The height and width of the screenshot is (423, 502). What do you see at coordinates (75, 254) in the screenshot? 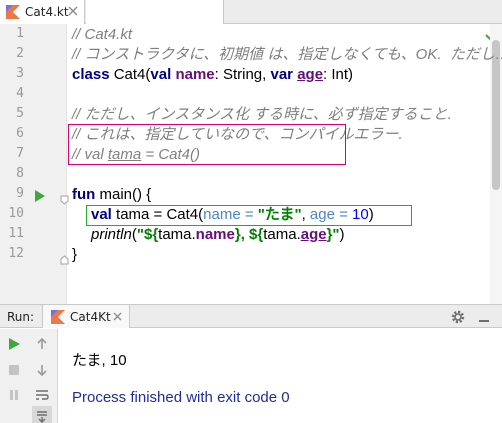
I see `code-line-12: }` at bounding box center [75, 254].